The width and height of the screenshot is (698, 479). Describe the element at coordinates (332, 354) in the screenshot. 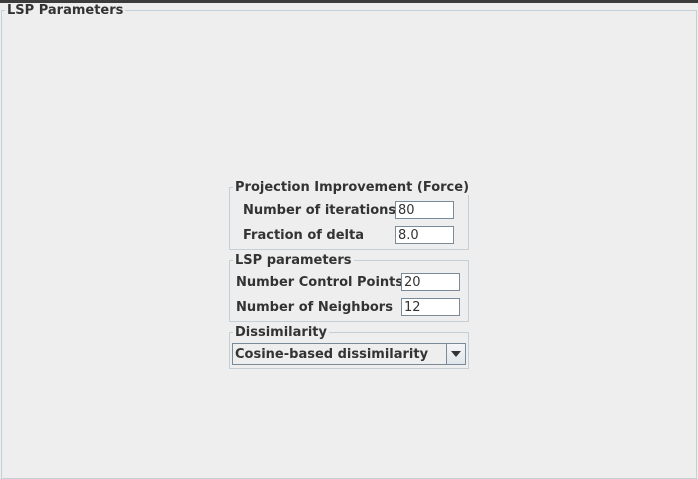

I see `dissimilarity-selected-value: Cosine-based dissimilarity` at that location.